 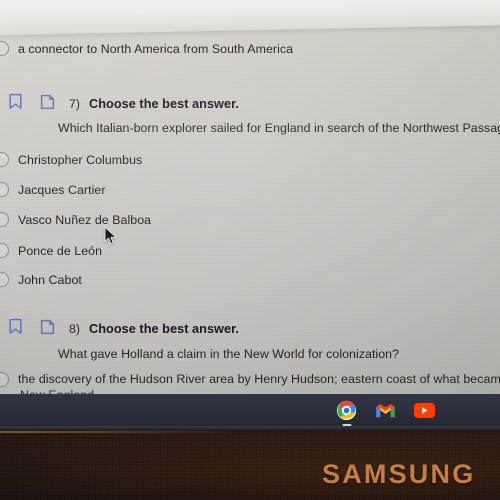 I want to click on question-header: 7) Choose the best answer., so click(x=123, y=104).